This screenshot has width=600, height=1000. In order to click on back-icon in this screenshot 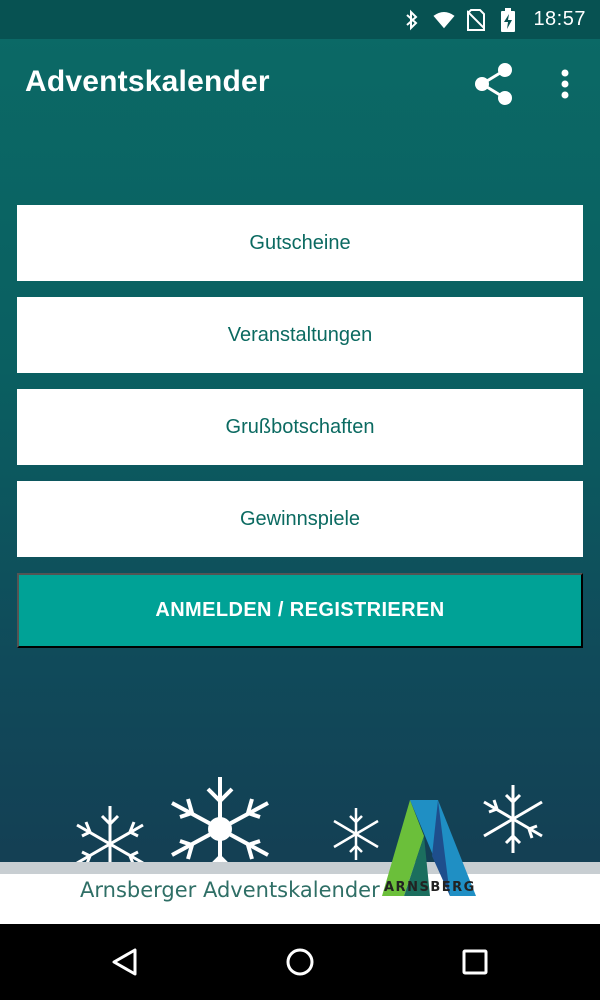, I will do `click(124, 962)`.